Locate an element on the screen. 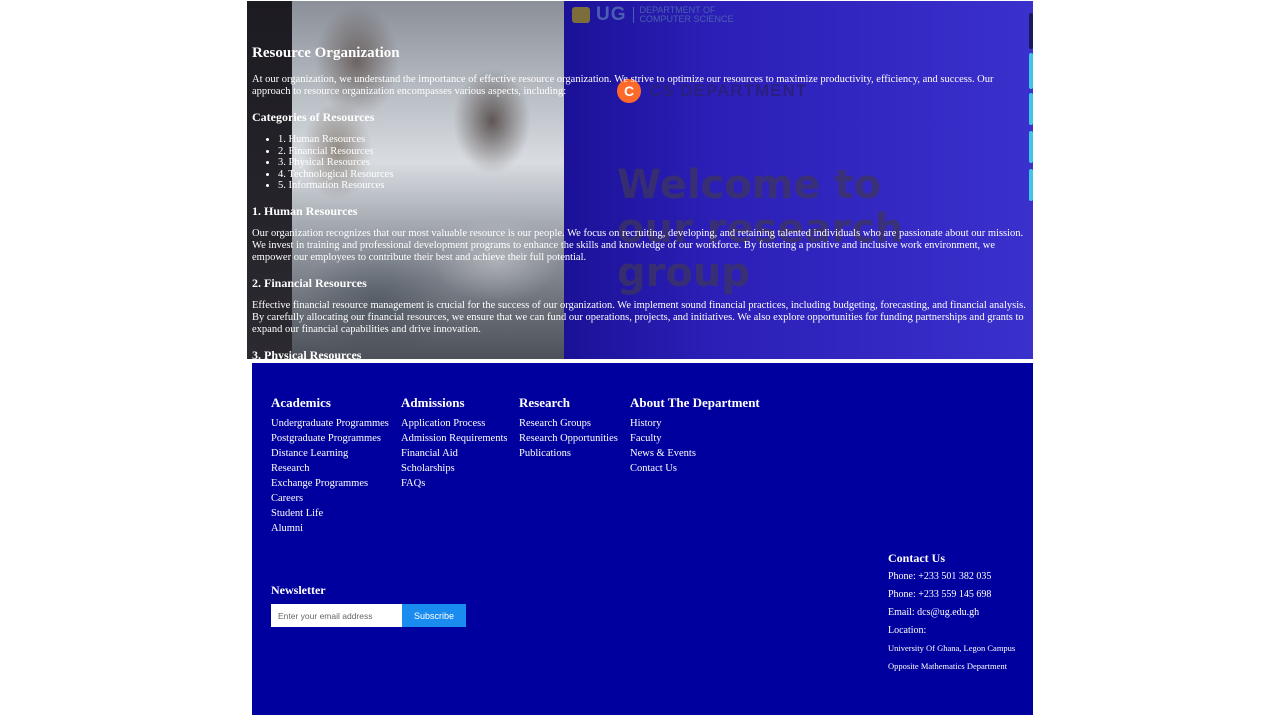  logo-dept-line2: COMPUTER SCIENCE is located at coordinates (686, 19).